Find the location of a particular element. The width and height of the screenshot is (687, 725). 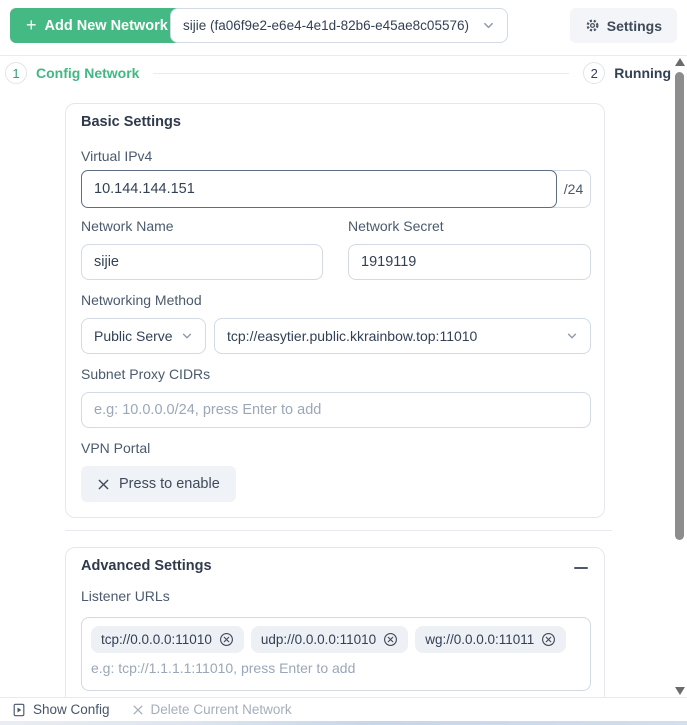

advanced-settings-title: Advanced Settings is located at coordinates (146, 566).